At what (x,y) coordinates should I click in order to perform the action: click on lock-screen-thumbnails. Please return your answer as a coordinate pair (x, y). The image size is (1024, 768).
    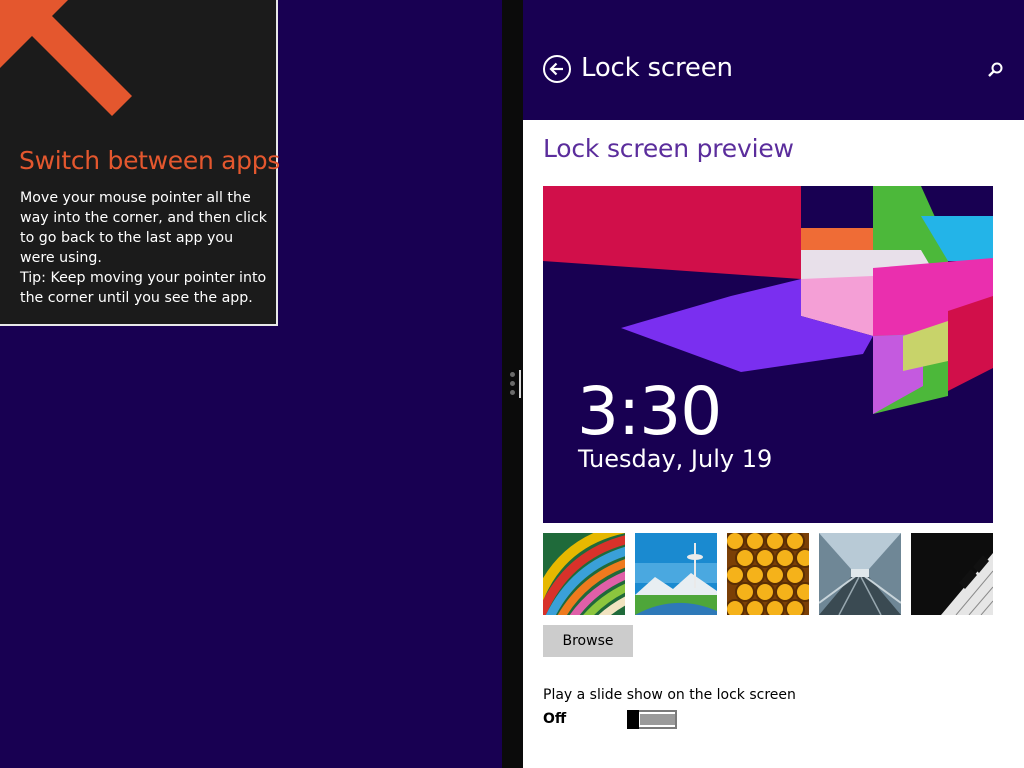
    Looking at the image, I should click on (768, 574).